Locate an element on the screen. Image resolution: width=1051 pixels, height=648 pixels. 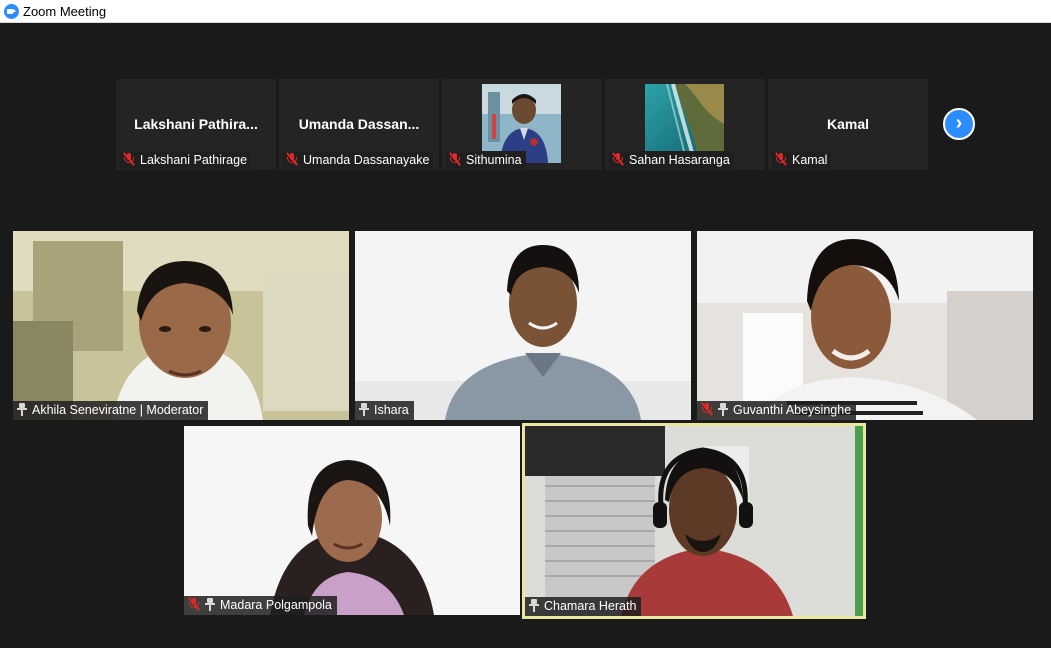
window-title: Zoom Meeting is located at coordinates (65, 11).